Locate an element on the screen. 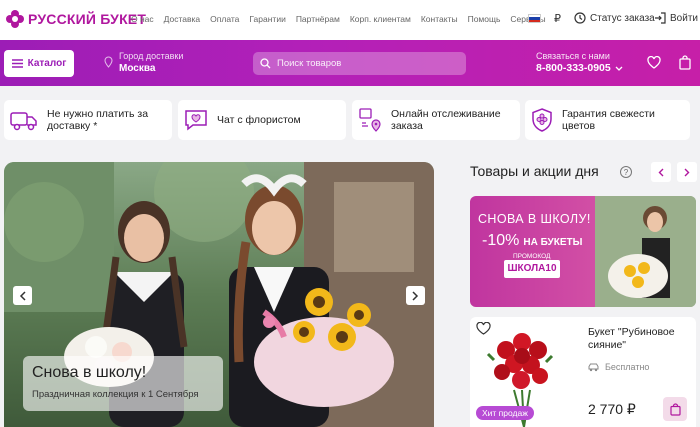 This screenshot has width=700, height=427. product-name-line1: Букет "Рубиновое is located at coordinates (631, 332).